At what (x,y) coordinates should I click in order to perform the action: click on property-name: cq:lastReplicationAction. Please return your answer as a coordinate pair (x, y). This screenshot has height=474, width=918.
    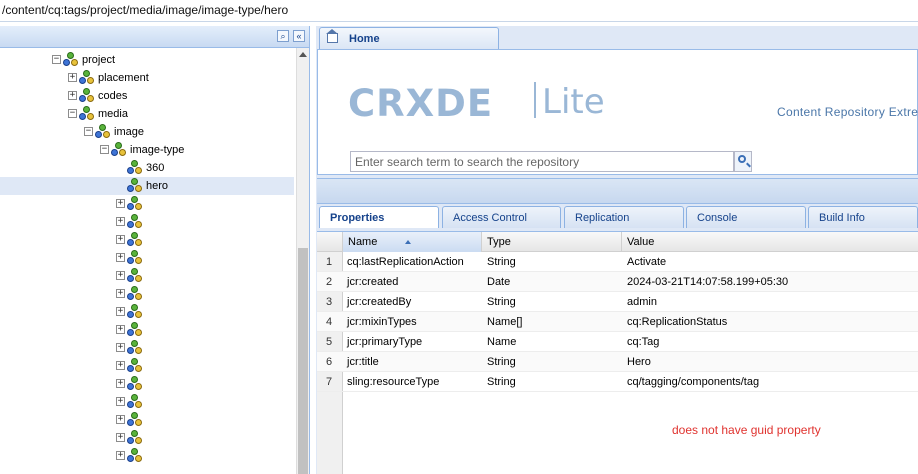
    Looking at the image, I should click on (405, 262).